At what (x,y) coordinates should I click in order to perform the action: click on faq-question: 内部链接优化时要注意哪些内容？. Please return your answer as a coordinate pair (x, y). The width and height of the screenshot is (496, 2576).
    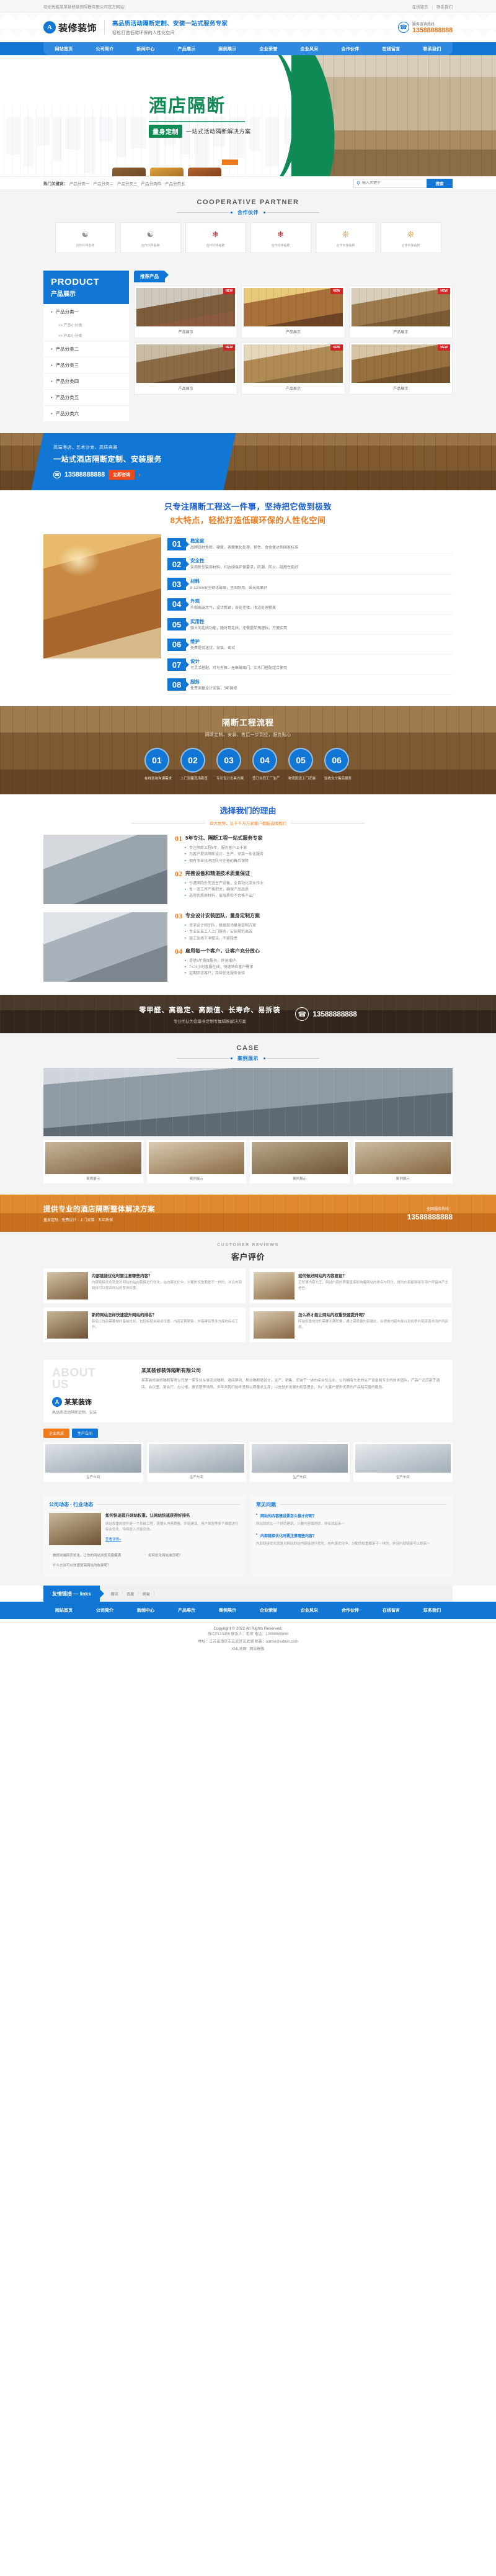
    Looking at the image, I should click on (351, 1535).